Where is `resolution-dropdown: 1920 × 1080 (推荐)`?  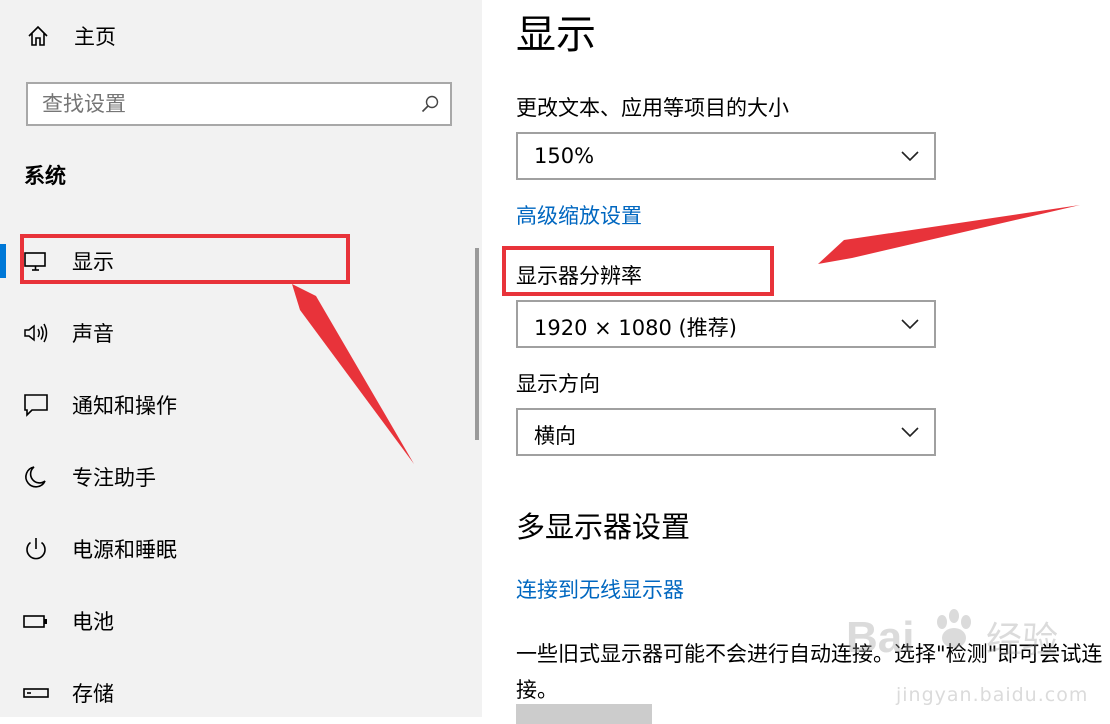 resolution-dropdown: 1920 × 1080 (推荐) is located at coordinates (726, 324).